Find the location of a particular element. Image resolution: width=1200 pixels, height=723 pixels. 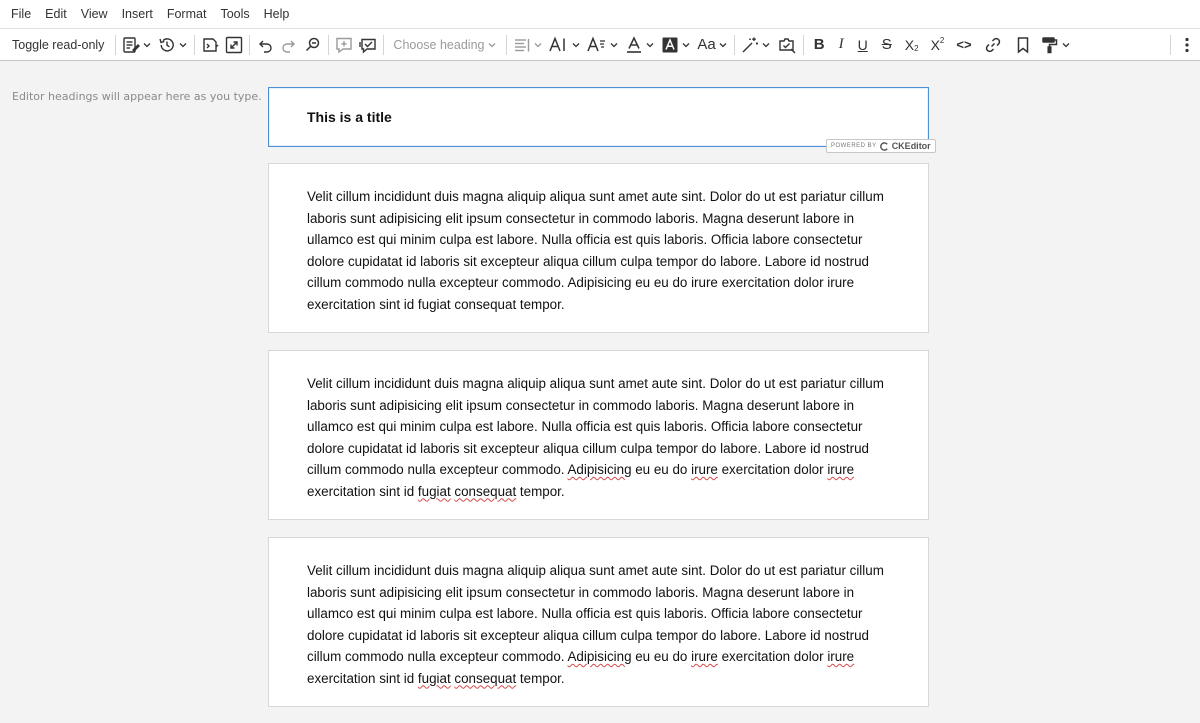

toggle-readonly-button: Toggle read-only is located at coordinates (58, 45).